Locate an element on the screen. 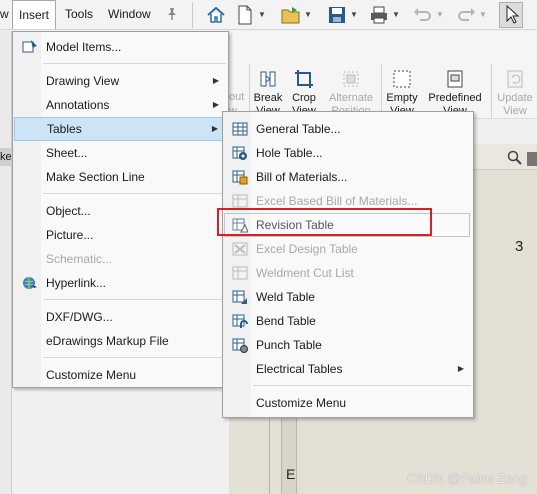 This screenshot has height=494, width=537. menu-tools: Tools is located at coordinates (79, 14).